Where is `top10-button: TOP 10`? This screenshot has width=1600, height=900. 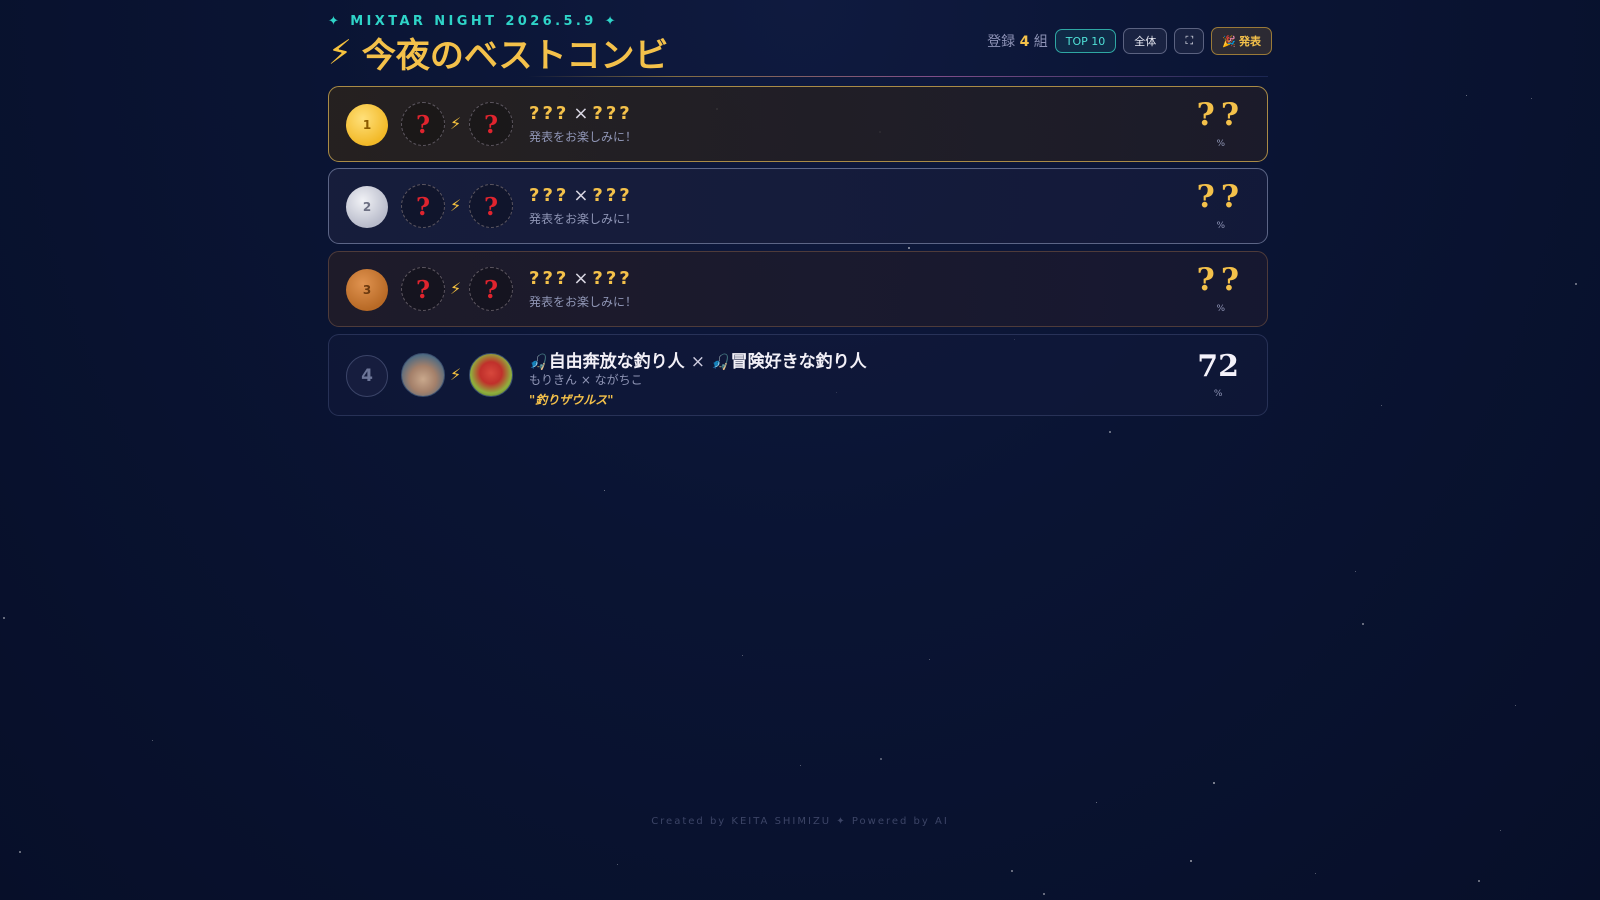
top10-button: TOP 10 is located at coordinates (1085, 41).